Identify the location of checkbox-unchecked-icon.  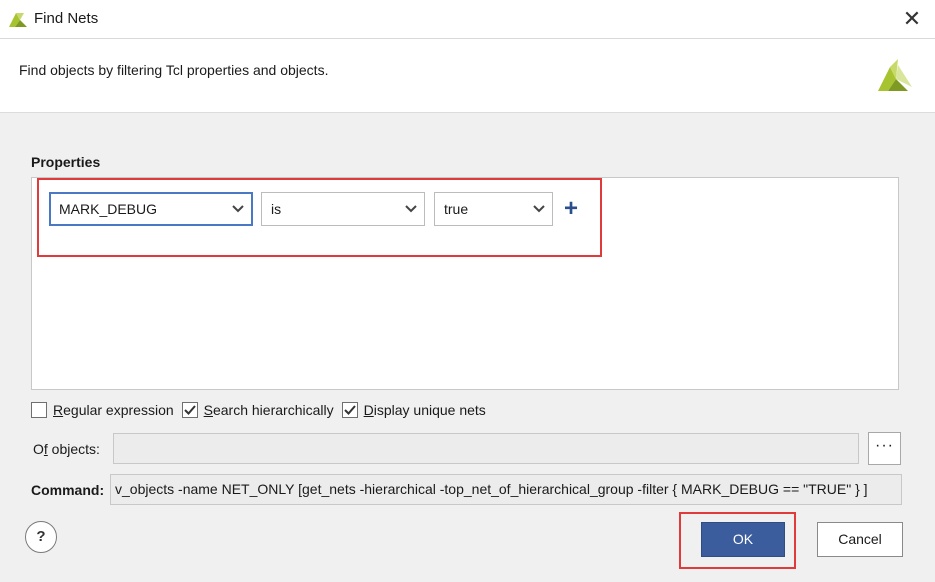
(39, 410).